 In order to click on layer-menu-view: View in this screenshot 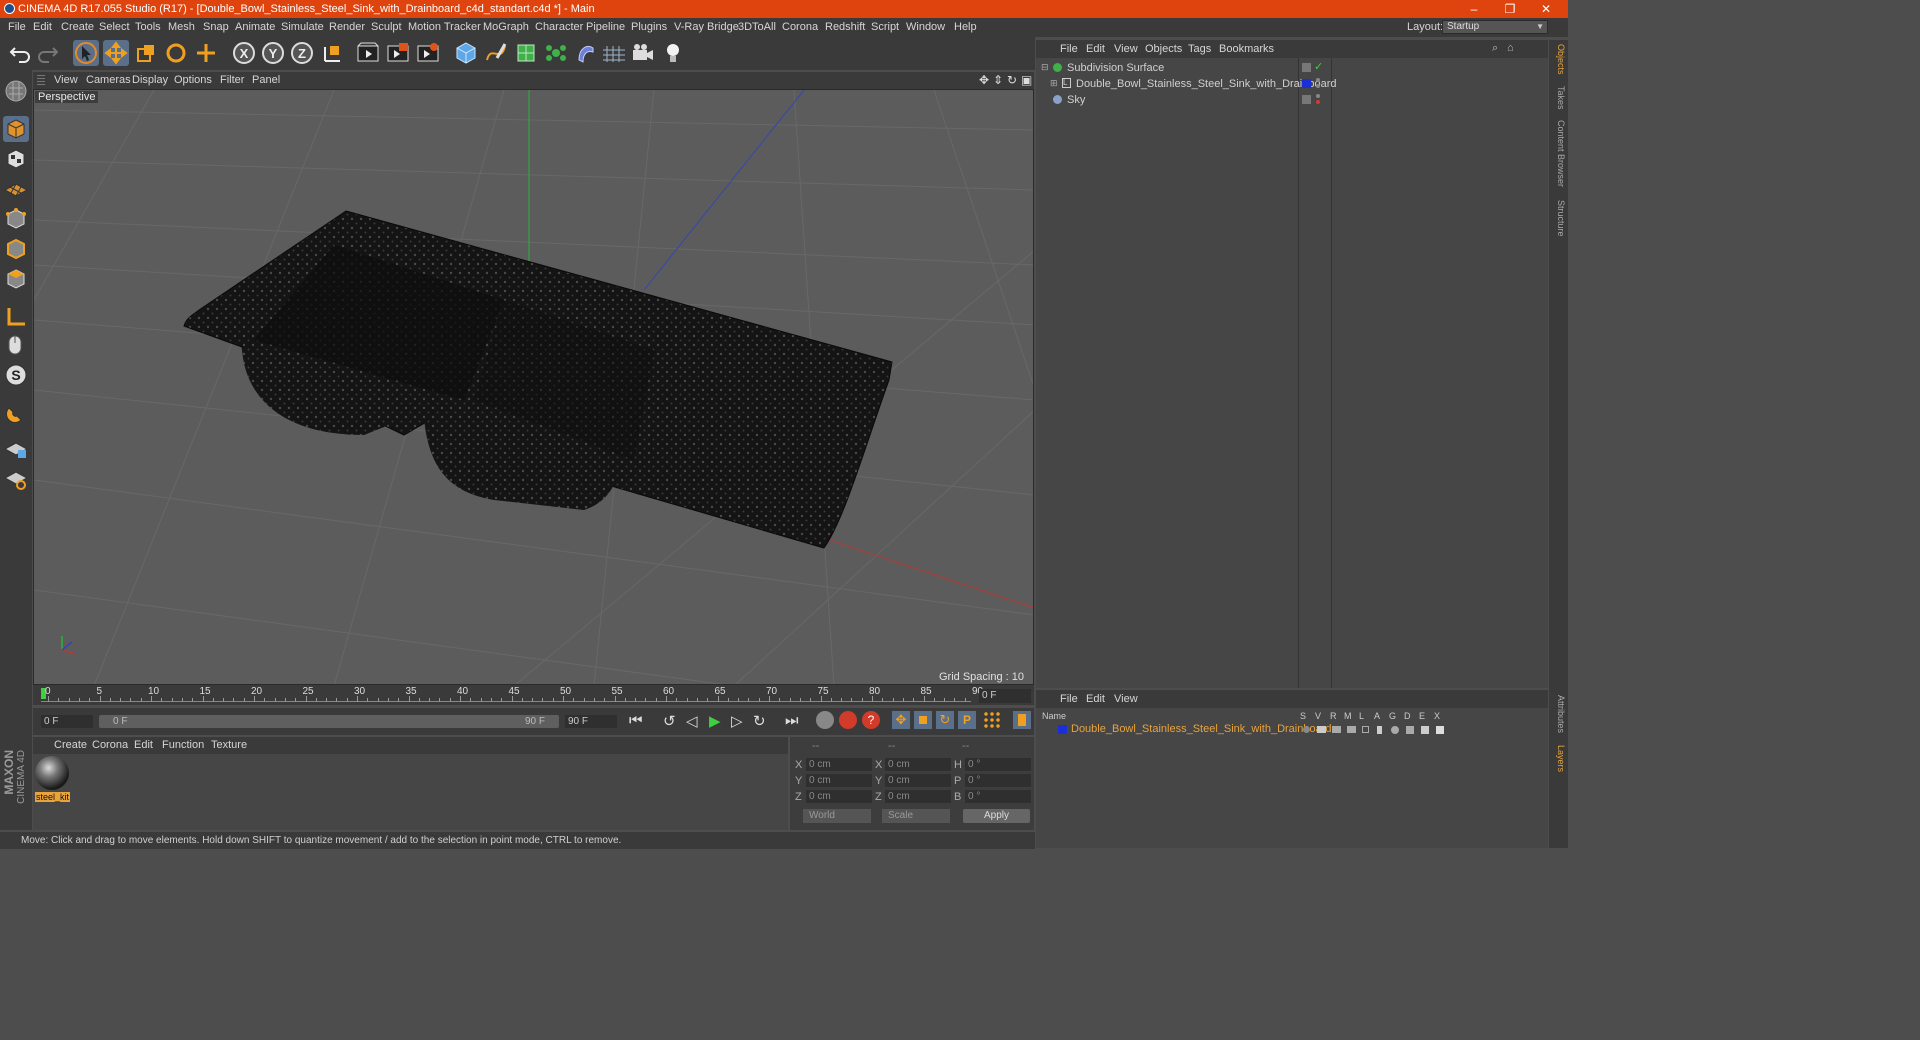, I will do `click(1126, 699)`.